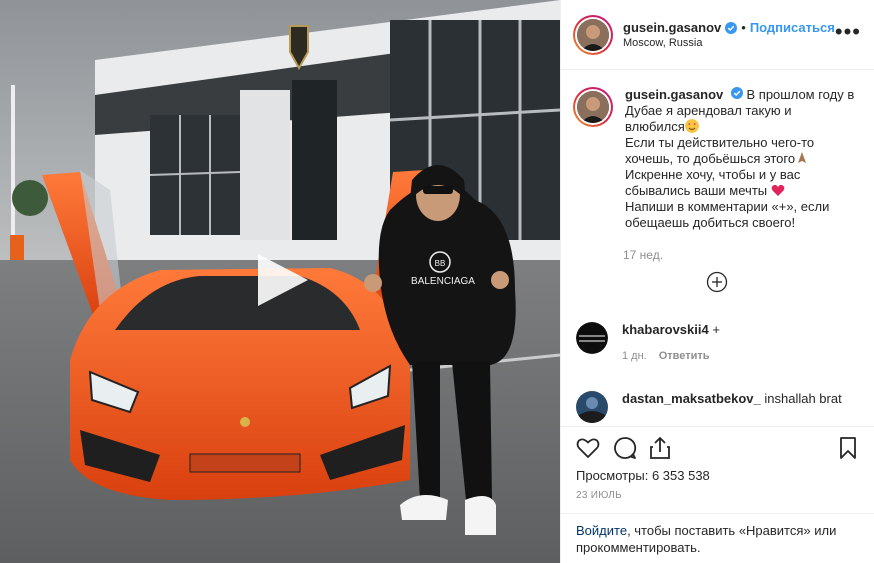  What do you see at coordinates (672, 27) in the screenshot?
I see `author-username: gusein.gasanov` at bounding box center [672, 27].